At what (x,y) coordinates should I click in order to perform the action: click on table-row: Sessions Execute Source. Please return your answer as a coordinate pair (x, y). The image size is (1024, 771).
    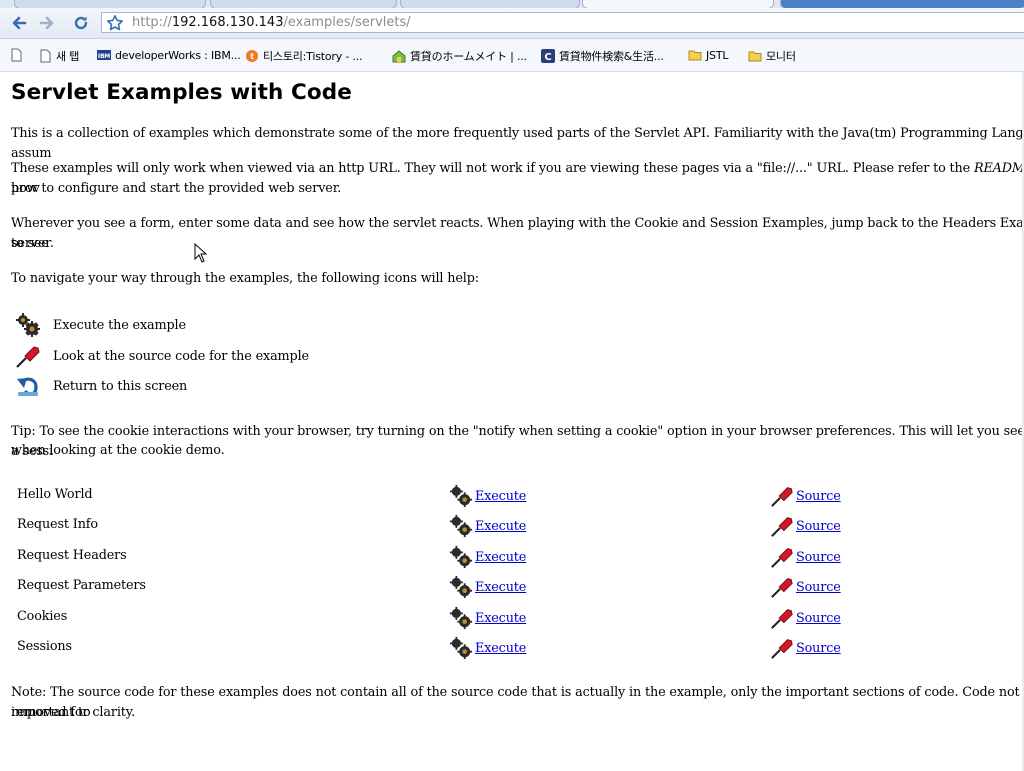
    Looking at the image, I should click on (512, 648).